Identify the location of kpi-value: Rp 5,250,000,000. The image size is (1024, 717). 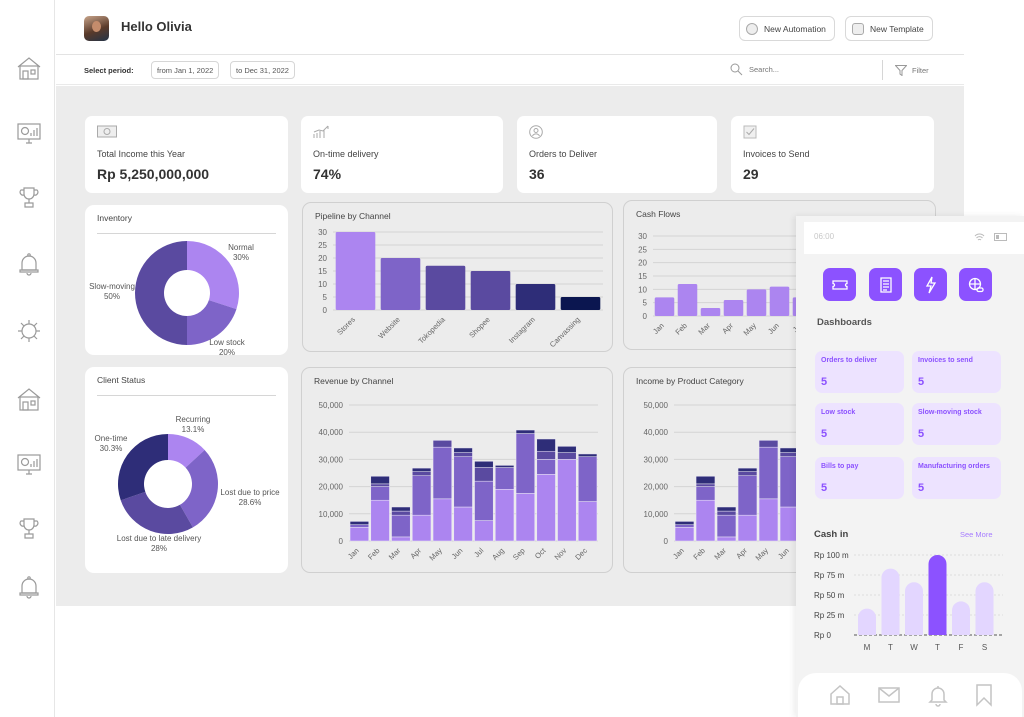
(153, 174).